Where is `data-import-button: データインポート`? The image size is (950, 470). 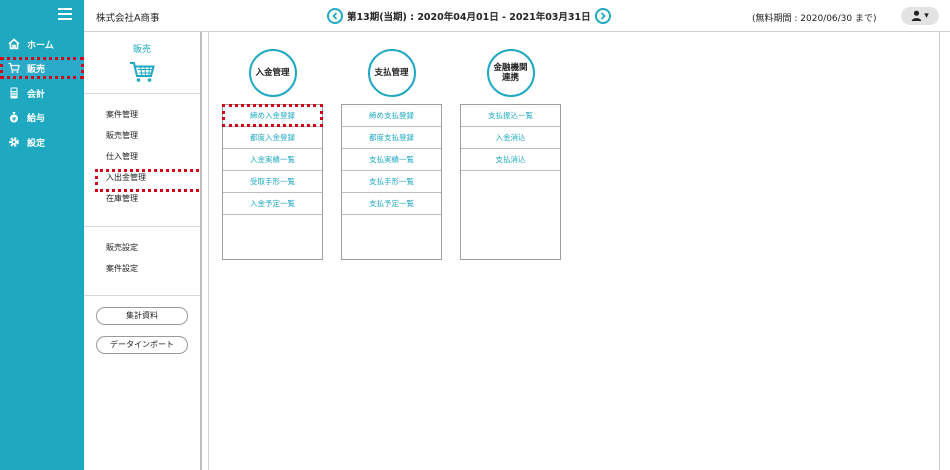
data-import-button: データインポート is located at coordinates (142, 345).